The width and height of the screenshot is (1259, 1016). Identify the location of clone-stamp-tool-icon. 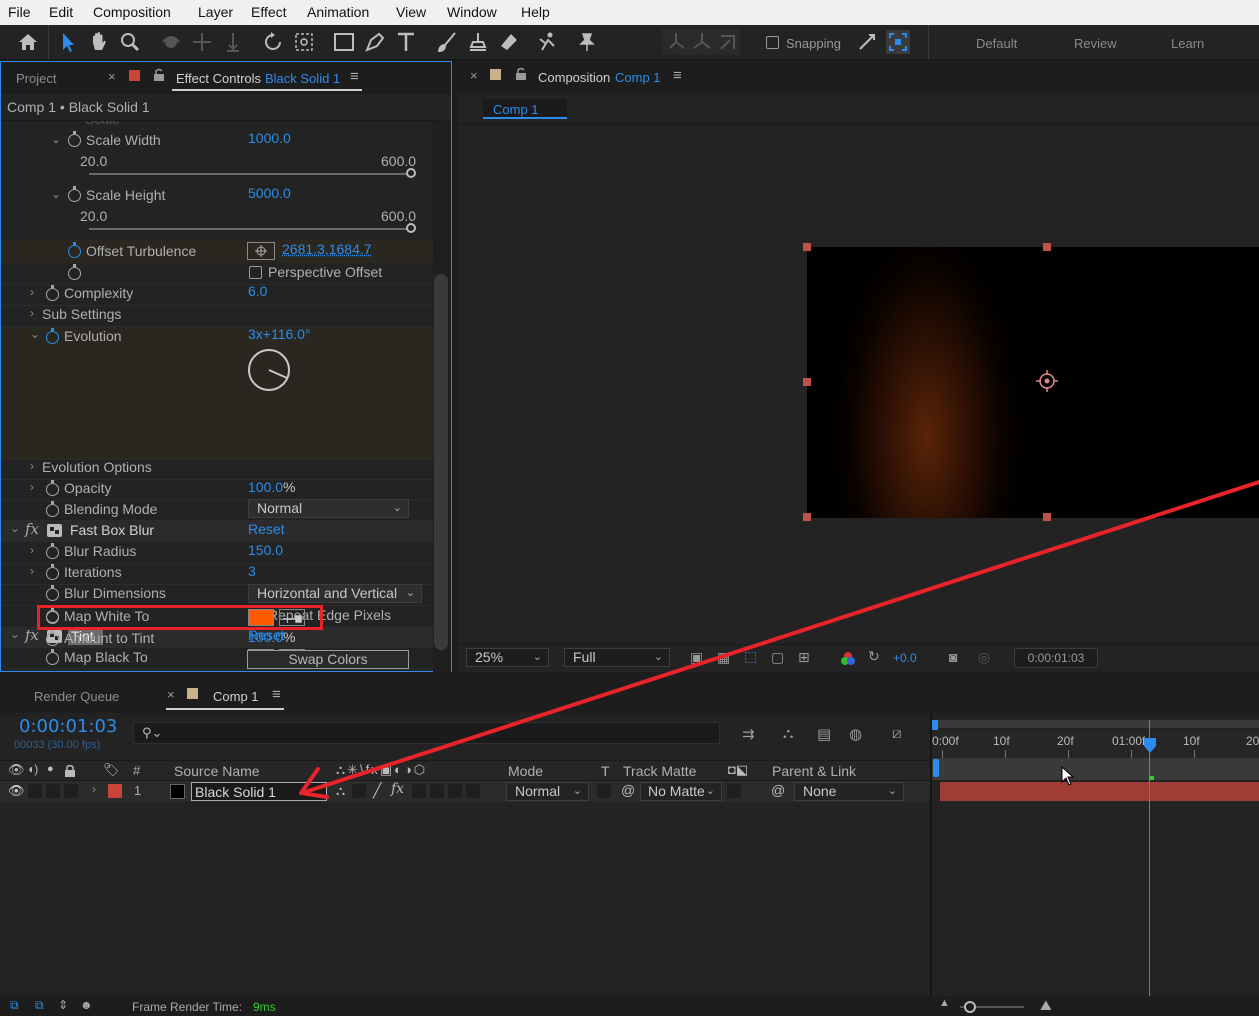
(478, 42).